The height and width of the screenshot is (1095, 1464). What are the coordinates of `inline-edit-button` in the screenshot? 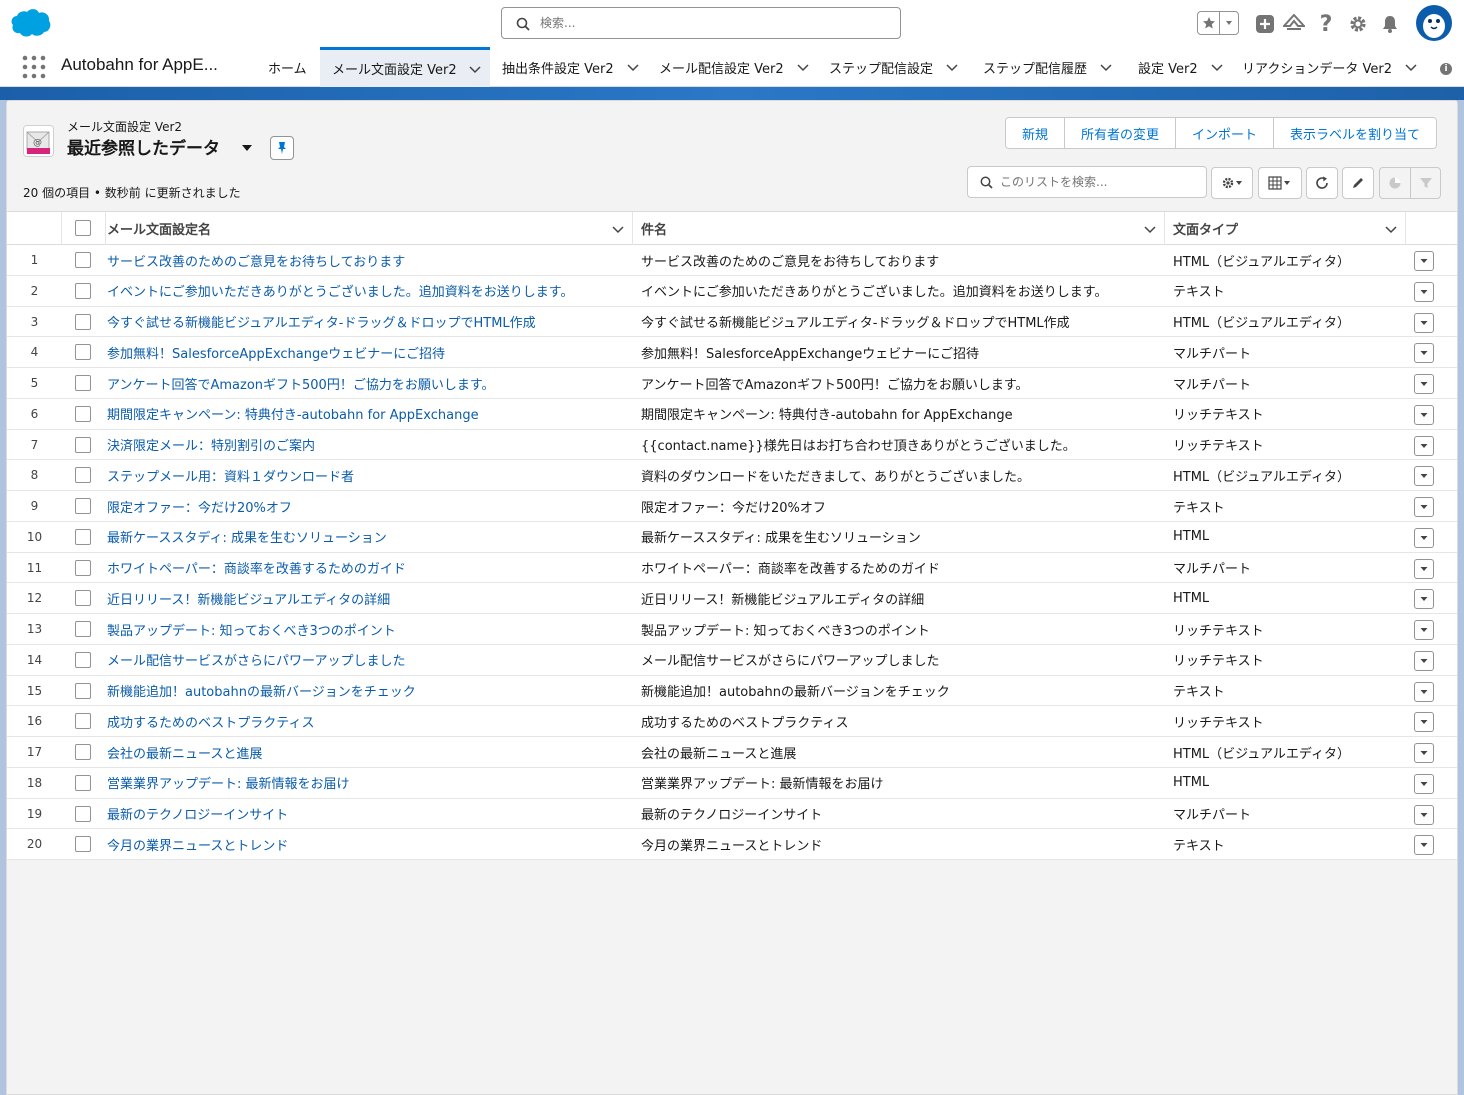 It's located at (1358, 183).